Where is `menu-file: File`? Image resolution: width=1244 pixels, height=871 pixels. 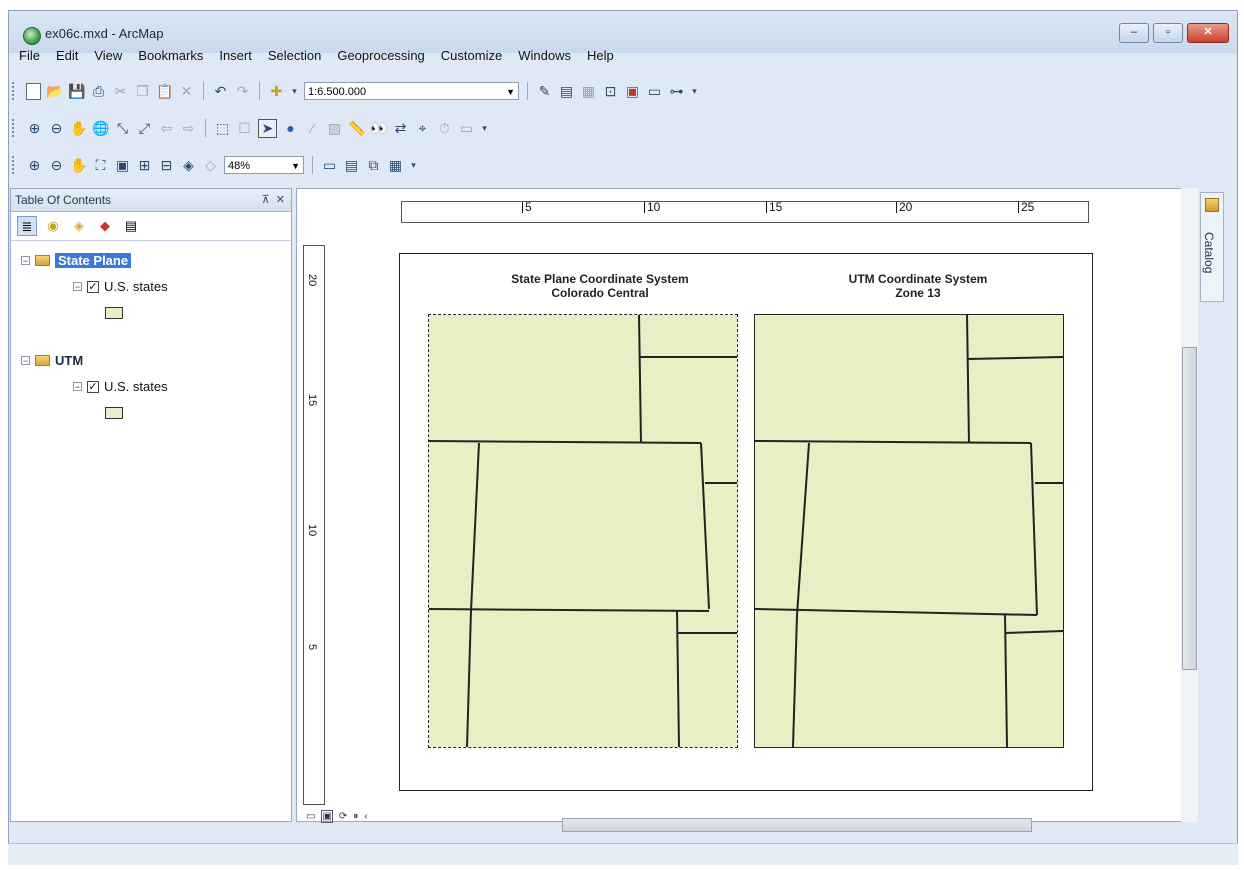
menu-file: File is located at coordinates (30, 55).